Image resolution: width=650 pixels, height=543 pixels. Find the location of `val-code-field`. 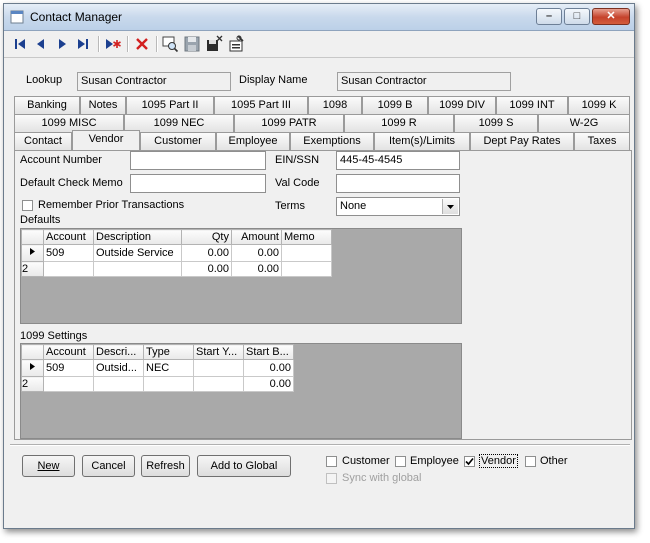

val-code-field is located at coordinates (398, 183).